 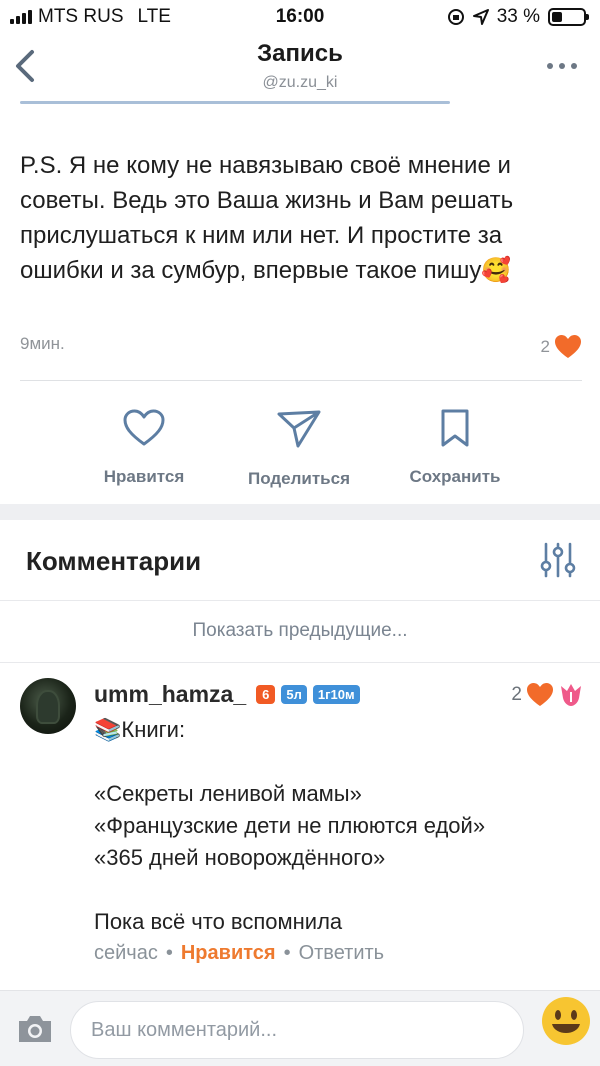 What do you see at coordinates (140, 729) in the screenshot?
I see `comment-line: 📚Книги:` at bounding box center [140, 729].